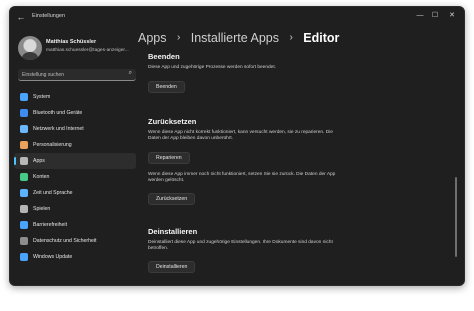 Image resolution: width=474 pixels, height=311 pixels. What do you see at coordinates (75, 145) in the screenshot?
I see `sidebar-item-personalisierung: Personalisierung` at bounding box center [75, 145].